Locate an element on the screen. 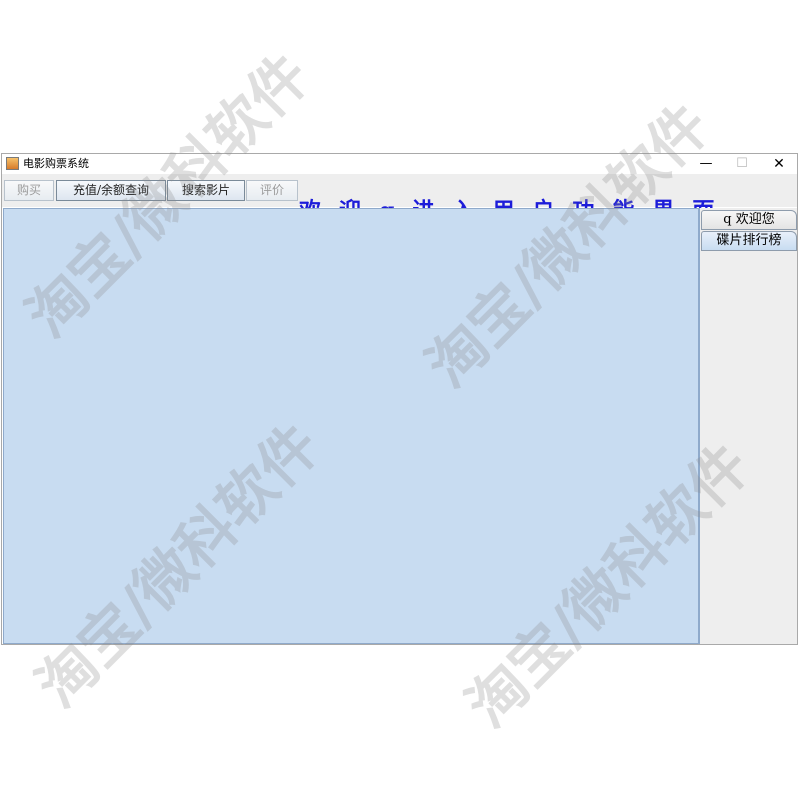 This screenshot has height=800, width=800. review-button: 评价 is located at coordinates (272, 190).